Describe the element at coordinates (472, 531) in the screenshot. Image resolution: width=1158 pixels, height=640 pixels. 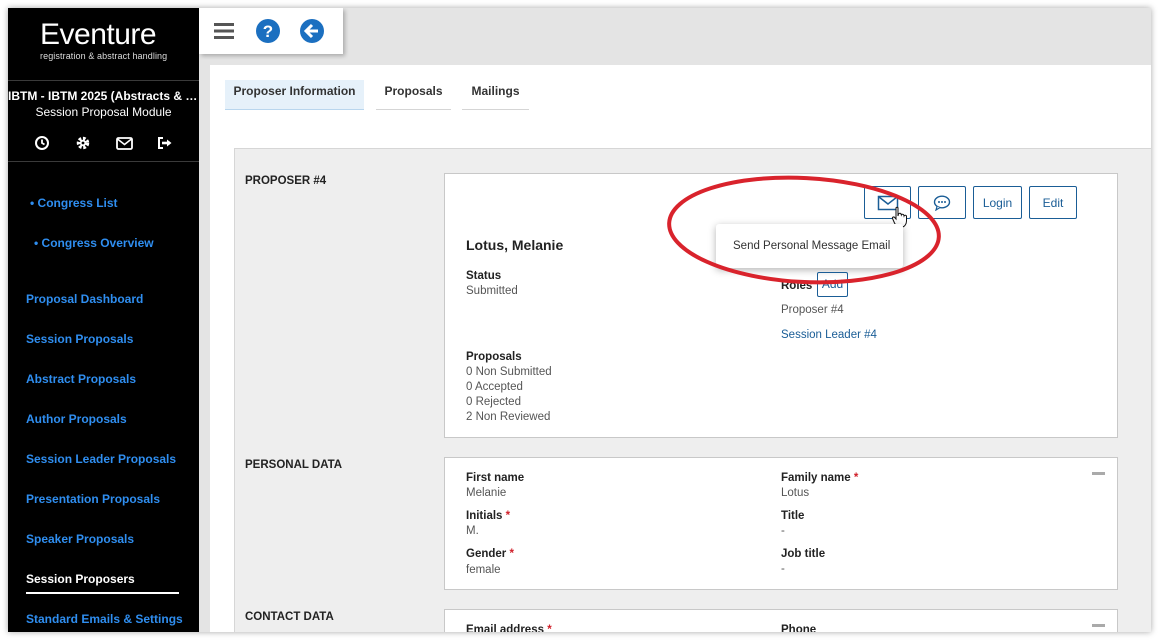
I see `initials-value: M.` at that location.